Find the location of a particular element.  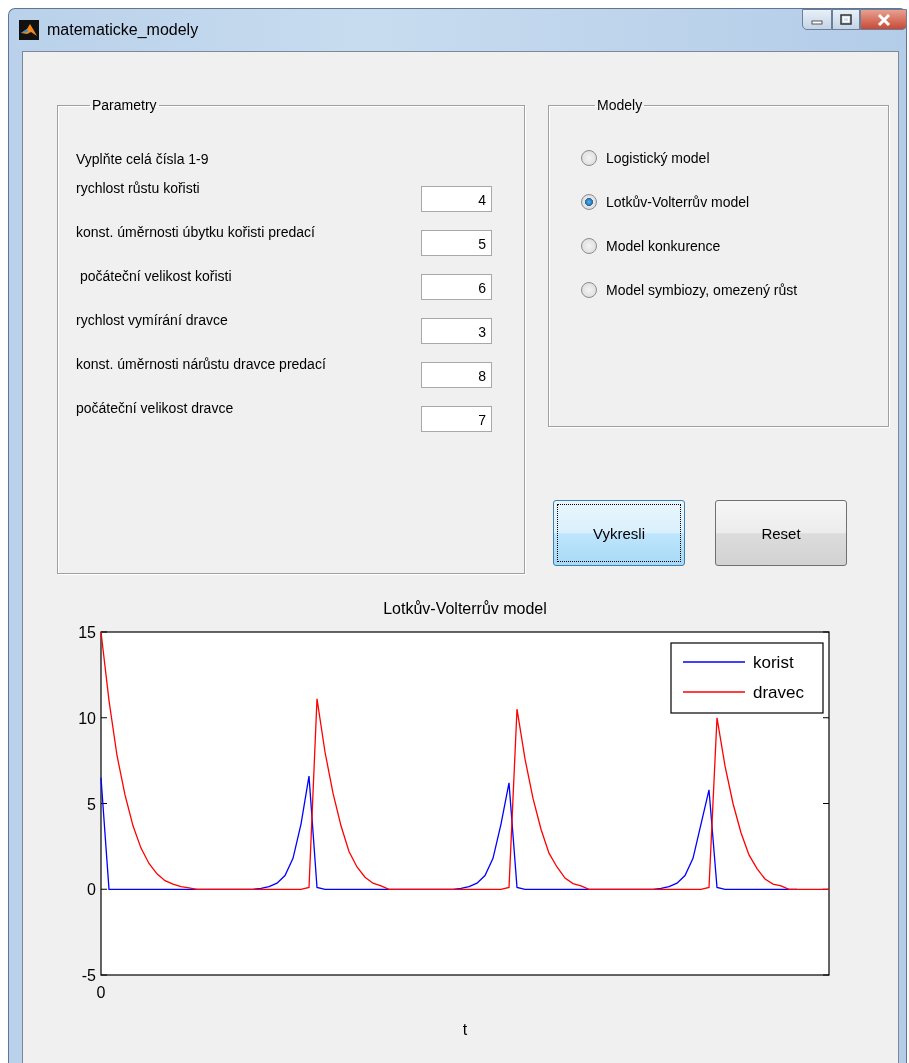

chart-title: Lotkův-Volterrův model is located at coordinates (465, 608).